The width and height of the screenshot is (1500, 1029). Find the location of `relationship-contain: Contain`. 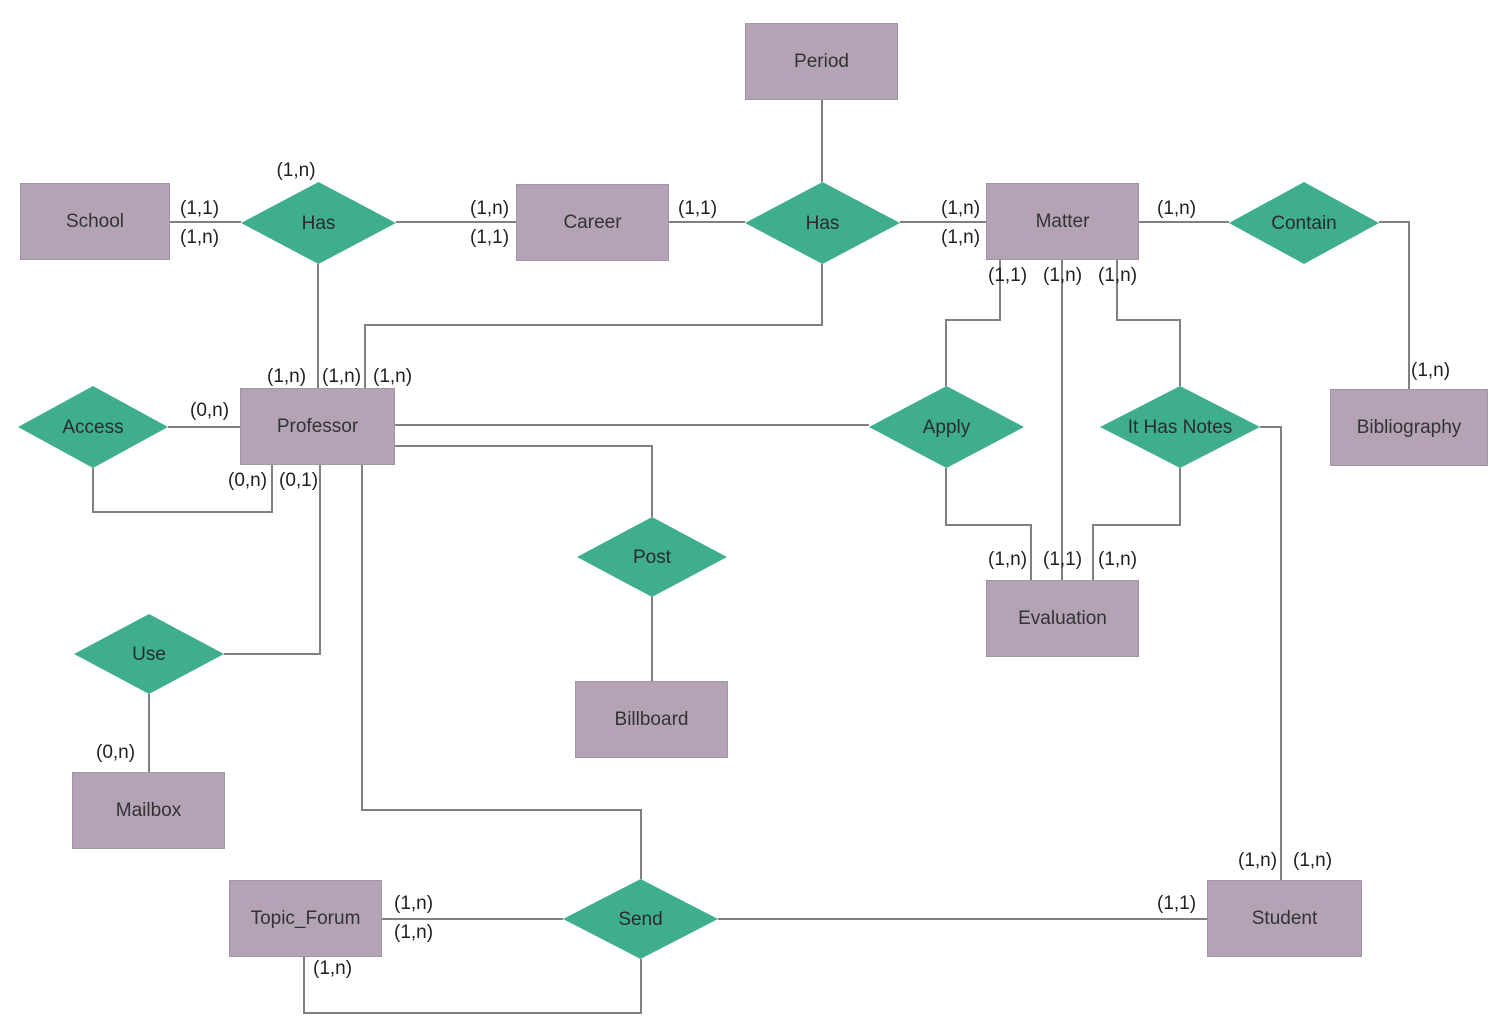

relationship-contain: Contain is located at coordinates (1304, 223).